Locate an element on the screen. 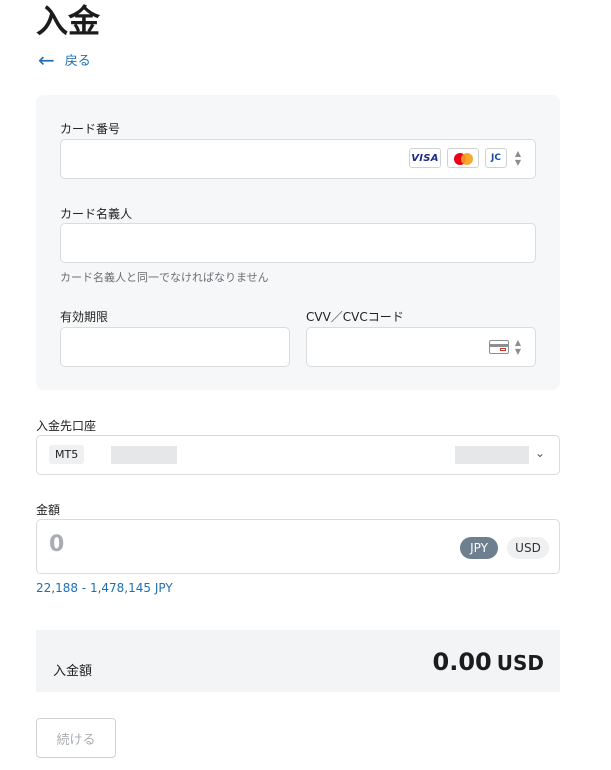 The height and width of the screenshot is (770, 611). currency-jpy-button: JPY is located at coordinates (479, 548).